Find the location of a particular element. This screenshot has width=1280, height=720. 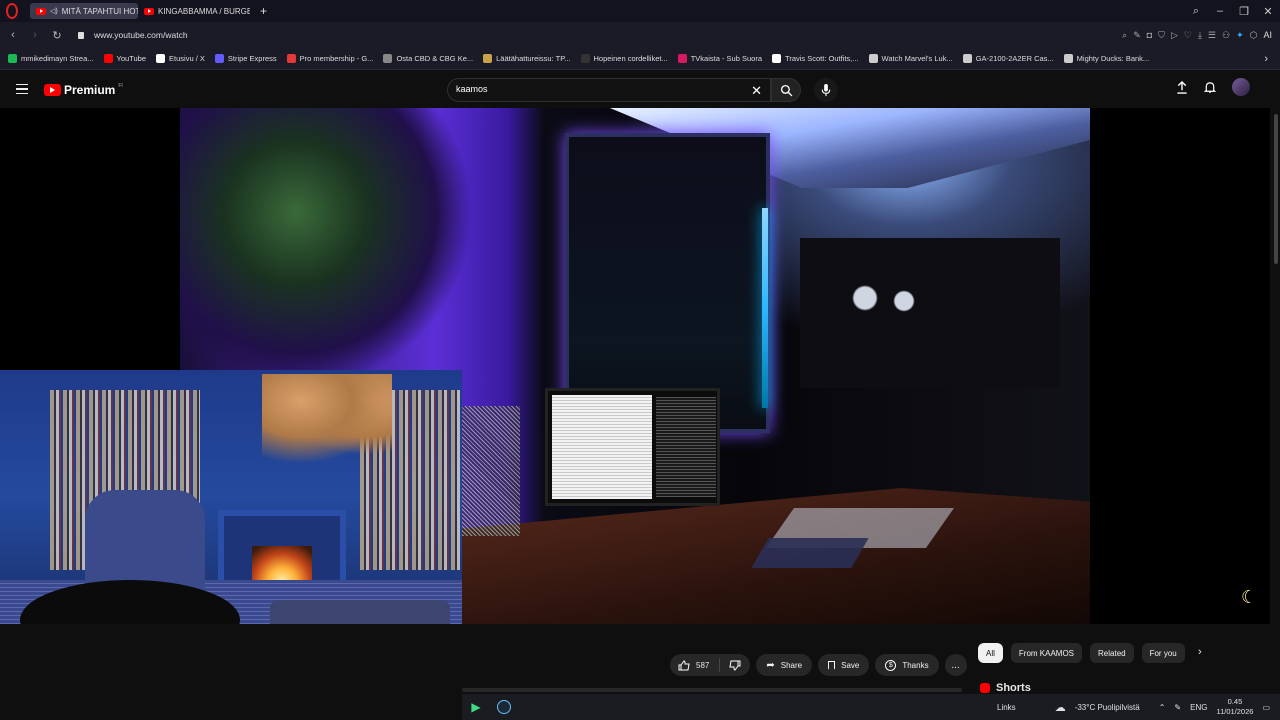

tab-second: KINGABBAMMA / BURGE is located at coordinates (194, 11).